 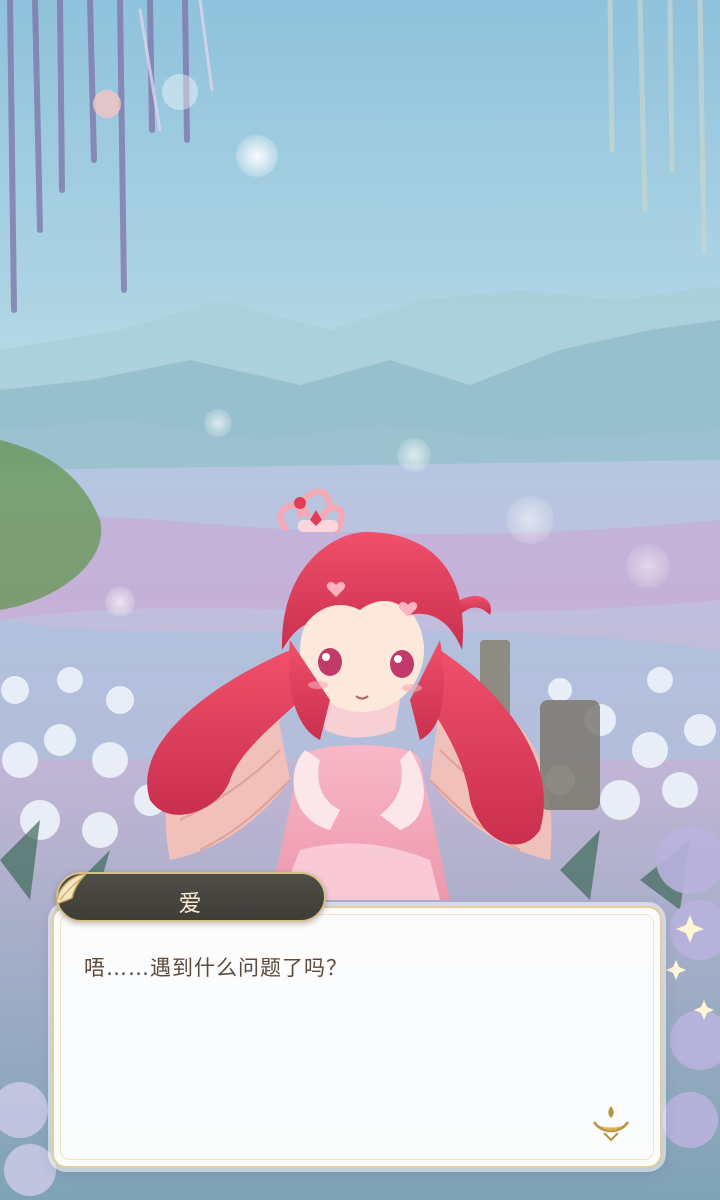 What do you see at coordinates (72, 889) in the screenshot?
I see `leaf-ornament-icon` at bounding box center [72, 889].